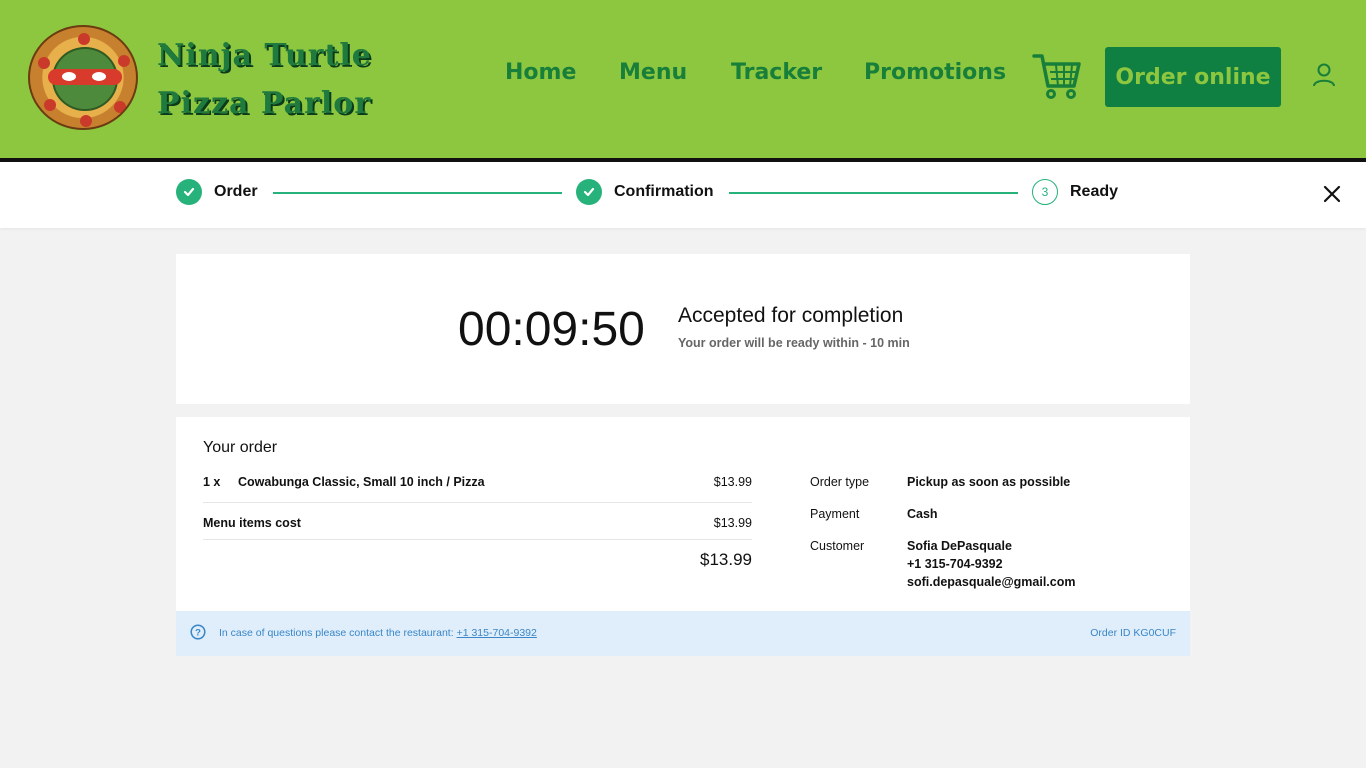 Image resolution: width=1366 pixels, height=768 pixels. I want to click on customer-phone: +1 315-704-9392, so click(955, 564).